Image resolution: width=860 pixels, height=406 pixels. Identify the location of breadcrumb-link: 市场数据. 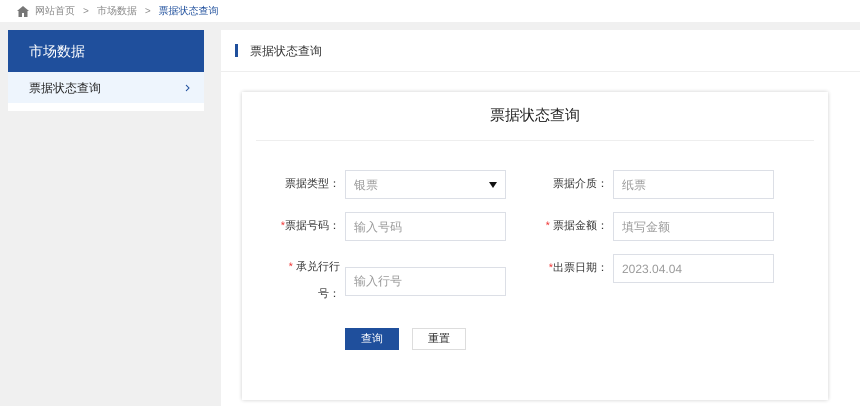
(116, 11).